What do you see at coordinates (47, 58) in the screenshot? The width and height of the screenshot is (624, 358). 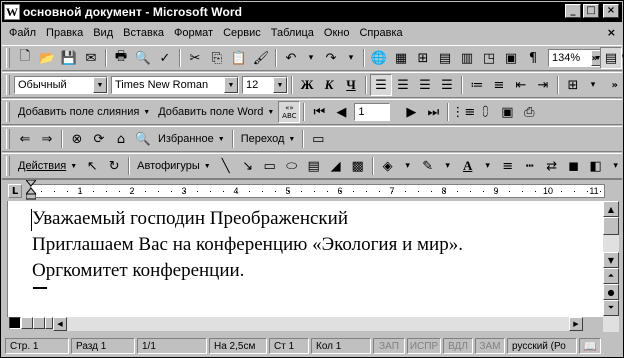 I see `open-folder-icon: 📂` at bounding box center [47, 58].